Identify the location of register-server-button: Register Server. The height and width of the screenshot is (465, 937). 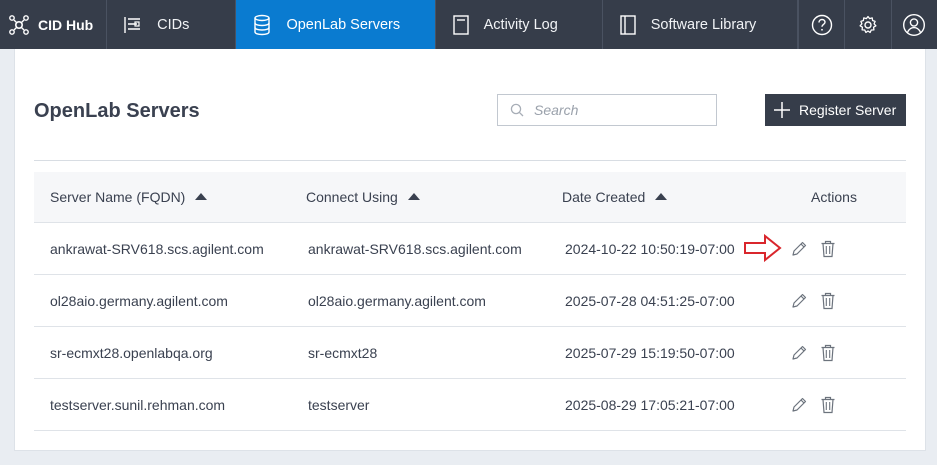
(835, 110).